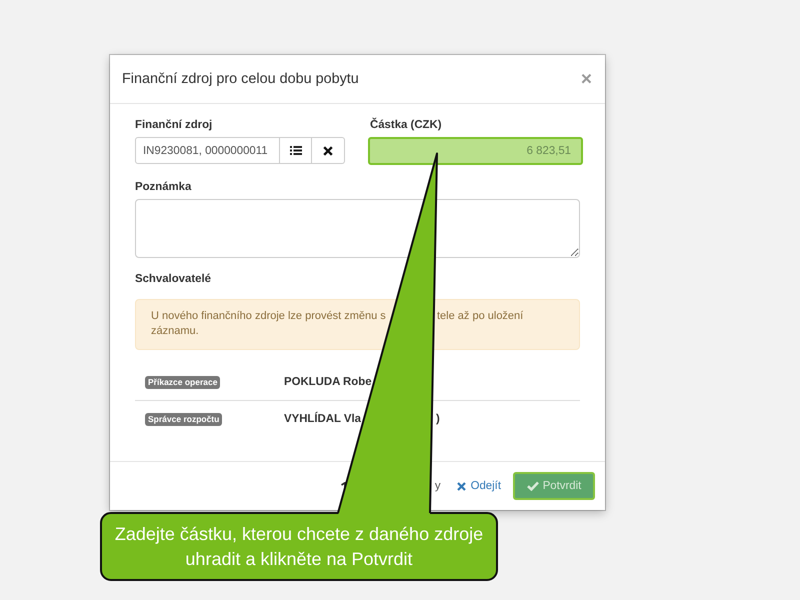 This screenshot has width=800, height=600. Describe the element at coordinates (357, 228) in the screenshot. I see `note-field` at that location.